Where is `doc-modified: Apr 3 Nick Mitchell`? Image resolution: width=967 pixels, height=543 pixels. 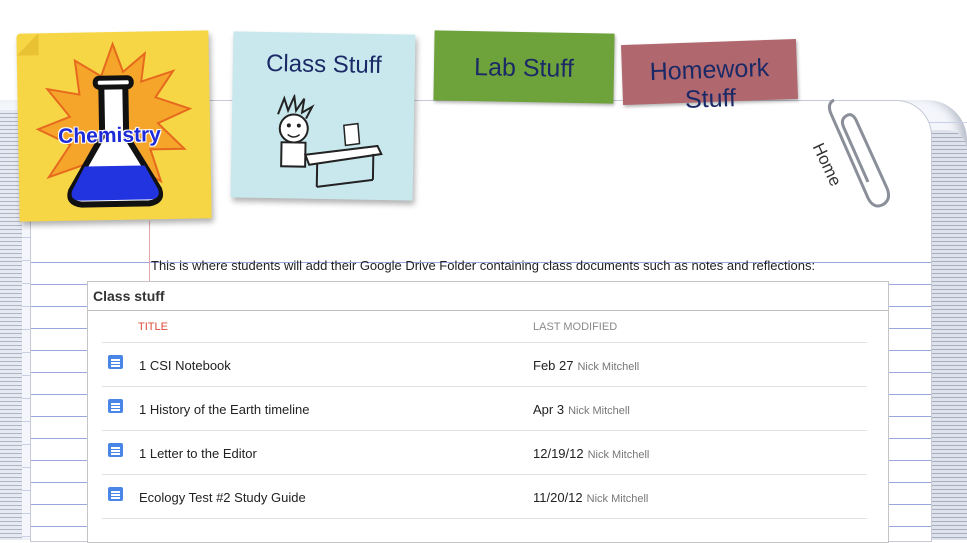 doc-modified: Apr 3 Nick Mitchell is located at coordinates (581, 409).